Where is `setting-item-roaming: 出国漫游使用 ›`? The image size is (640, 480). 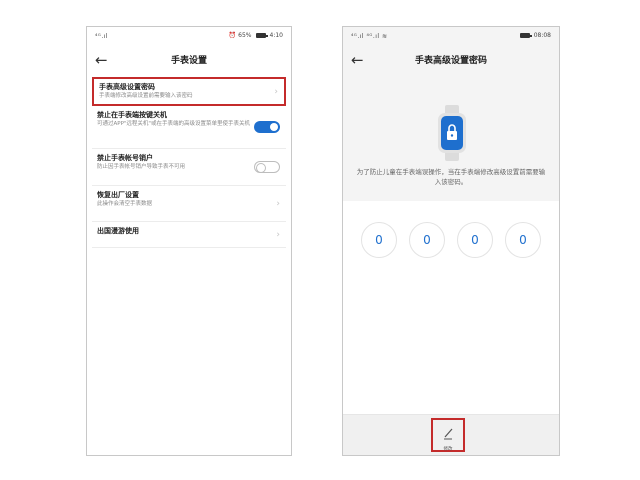
setting-item-roaming: 出国漫游使用 › is located at coordinates (189, 235).